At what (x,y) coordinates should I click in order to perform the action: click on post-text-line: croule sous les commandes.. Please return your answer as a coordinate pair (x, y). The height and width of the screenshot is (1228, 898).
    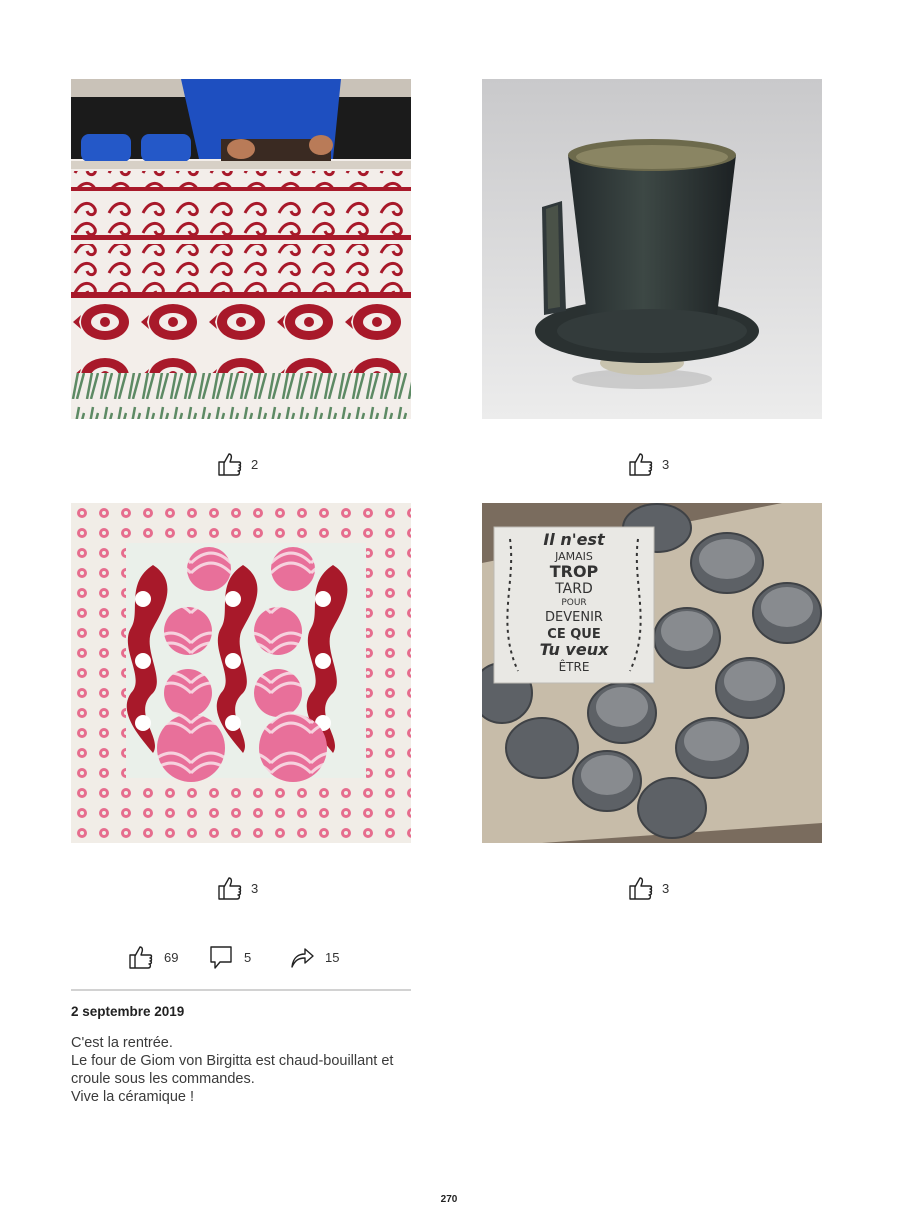
    Looking at the image, I should click on (163, 1079).